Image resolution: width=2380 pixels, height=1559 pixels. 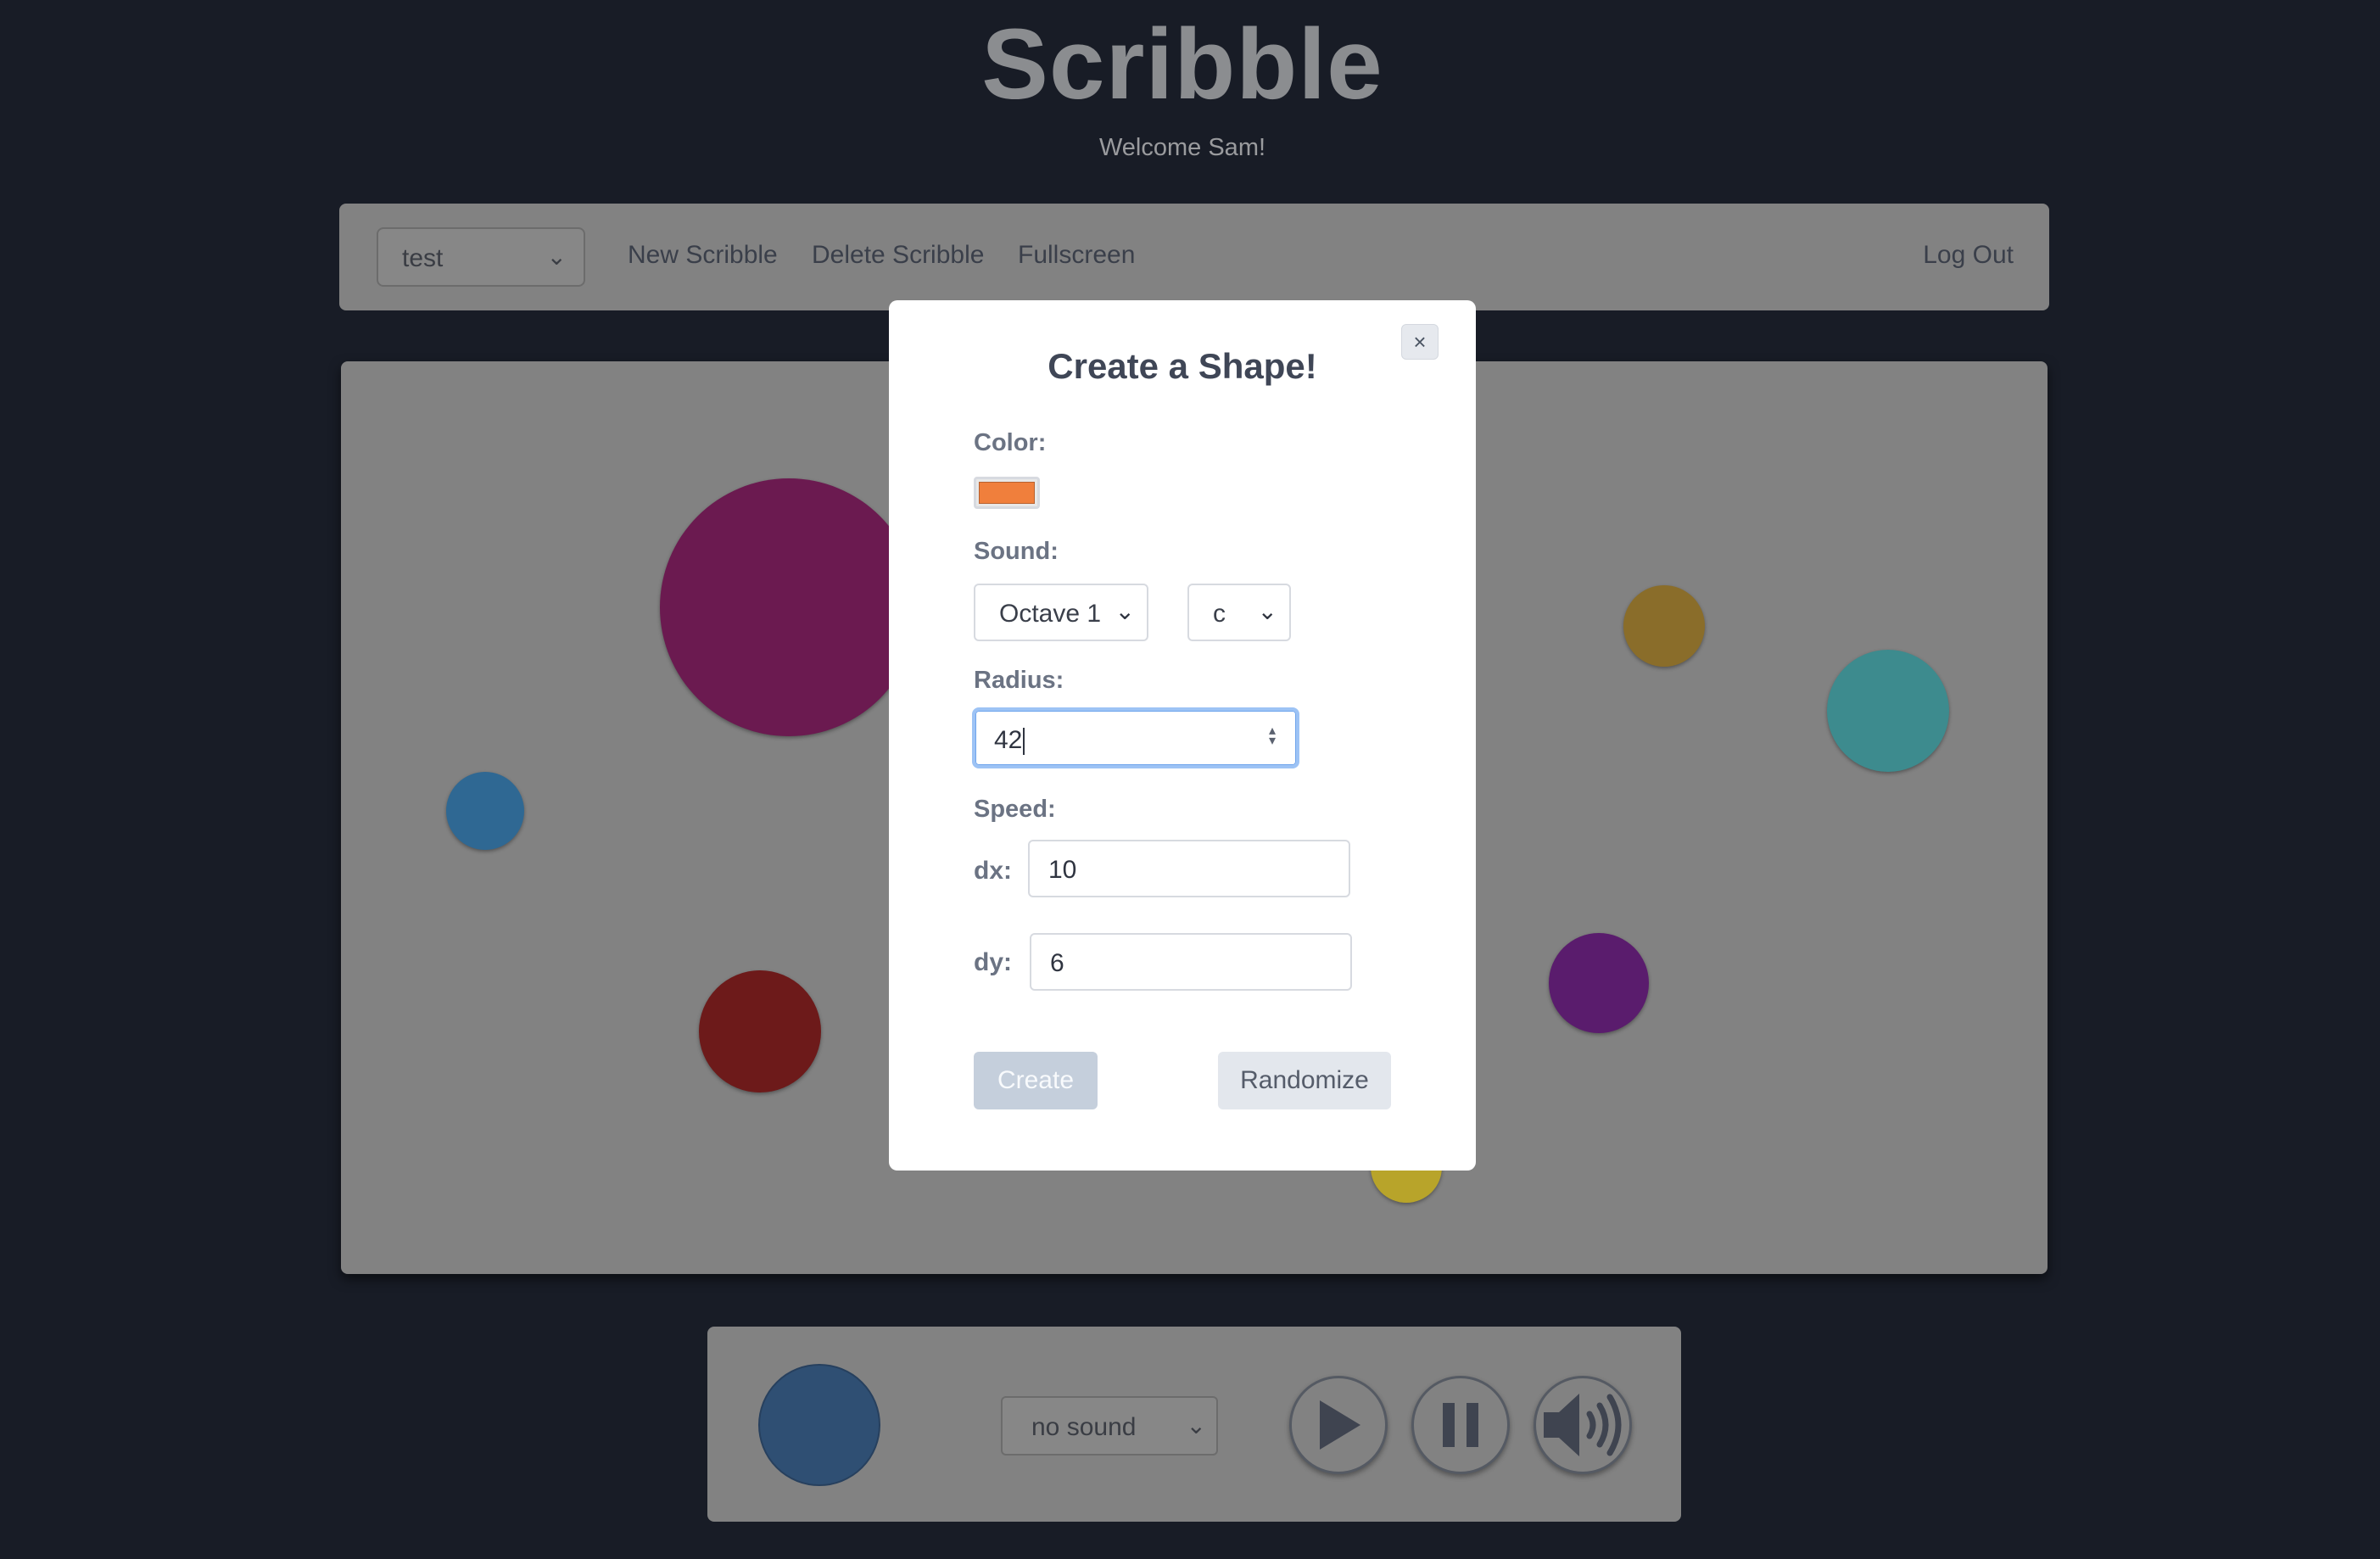 What do you see at coordinates (1189, 868) in the screenshot?
I see `dx-input: 10` at bounding box center [1189, 868].